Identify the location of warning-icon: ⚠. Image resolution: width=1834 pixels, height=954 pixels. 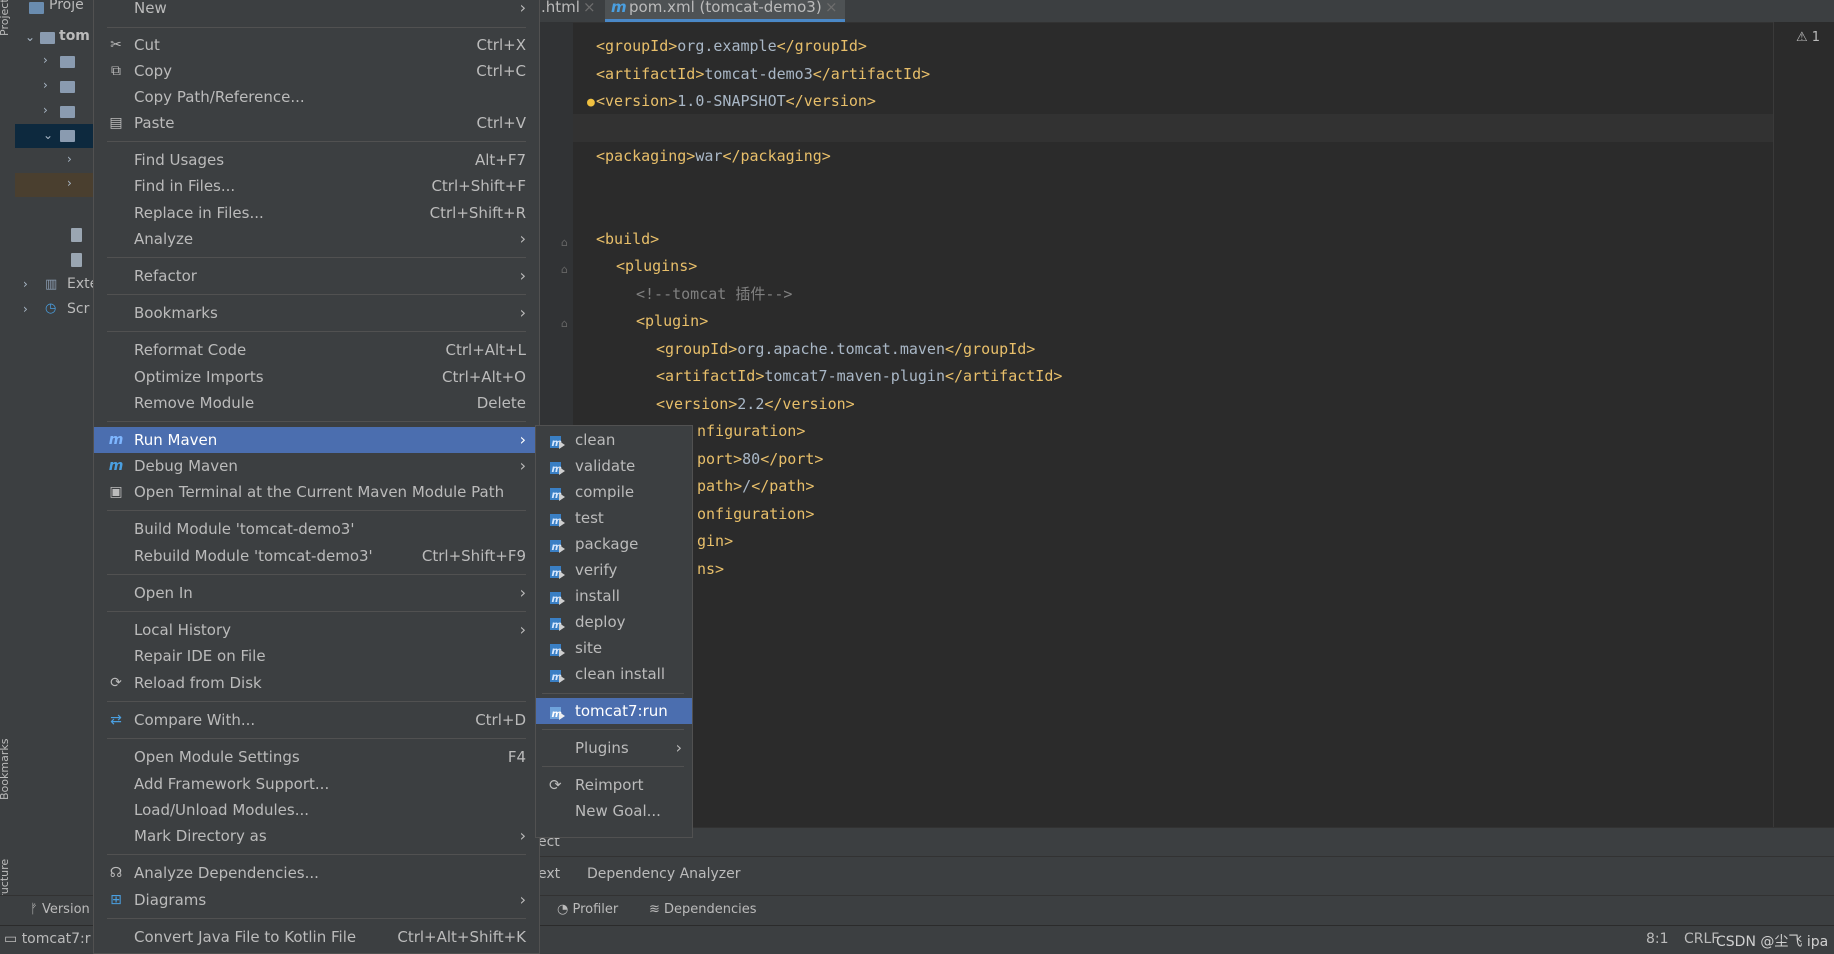
(1802, 37).